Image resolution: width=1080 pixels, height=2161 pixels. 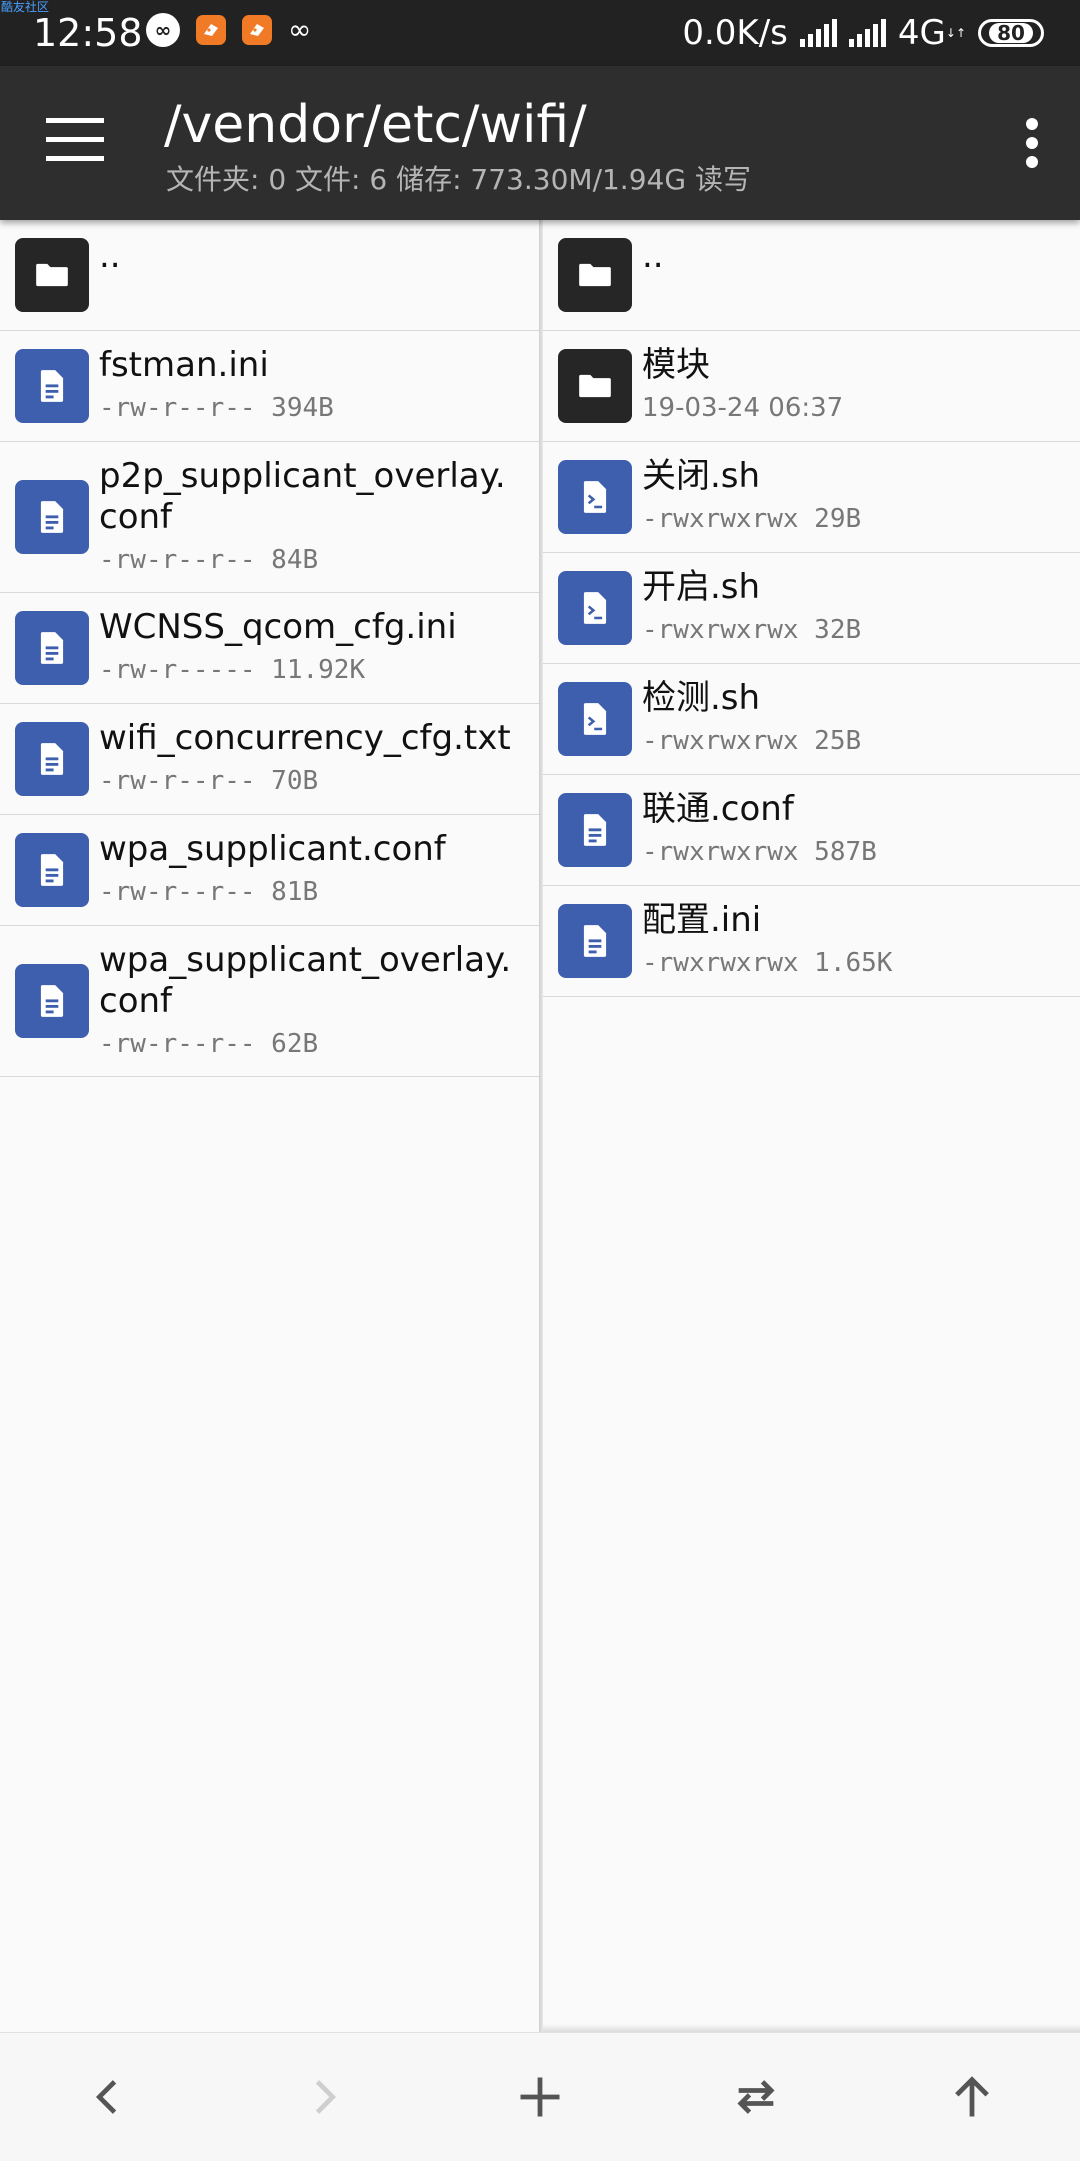 I want to click on list-item: 检测.sh -rwxrwxrwx 25B, so click(x=811, y=719).